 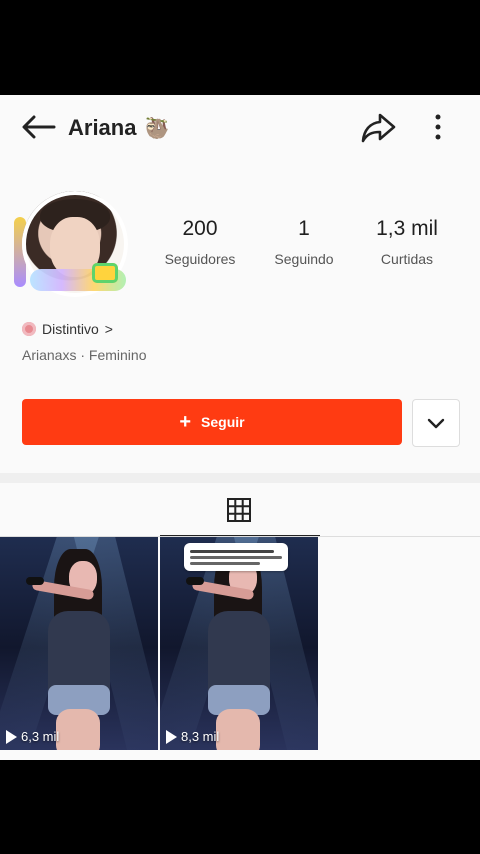 I want to click on following-label: Seguindo, so click(x=304, y=259).